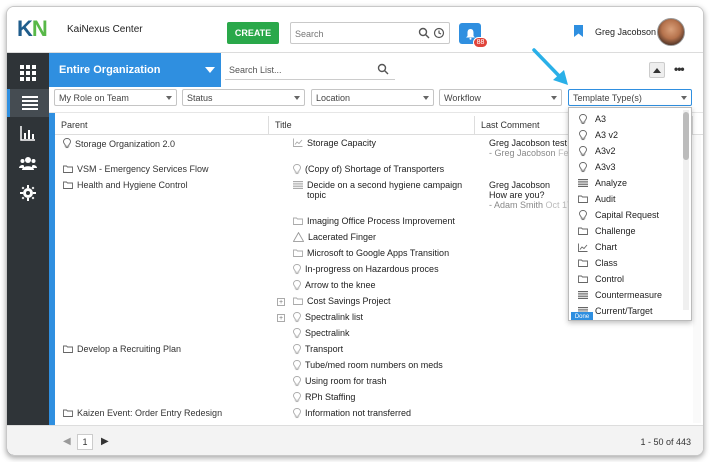  I want to click on title-cell: Using room for trash, so click(383, 382).